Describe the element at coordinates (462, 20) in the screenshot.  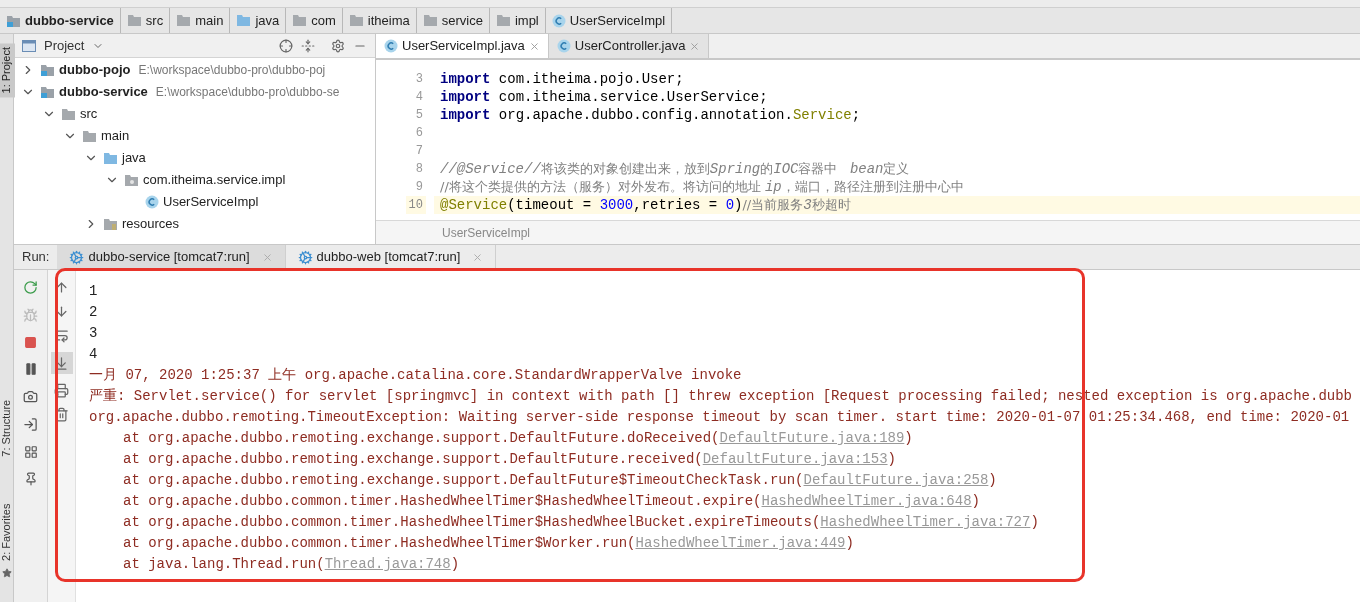
I see `breadcrumb-item: service` at that location.